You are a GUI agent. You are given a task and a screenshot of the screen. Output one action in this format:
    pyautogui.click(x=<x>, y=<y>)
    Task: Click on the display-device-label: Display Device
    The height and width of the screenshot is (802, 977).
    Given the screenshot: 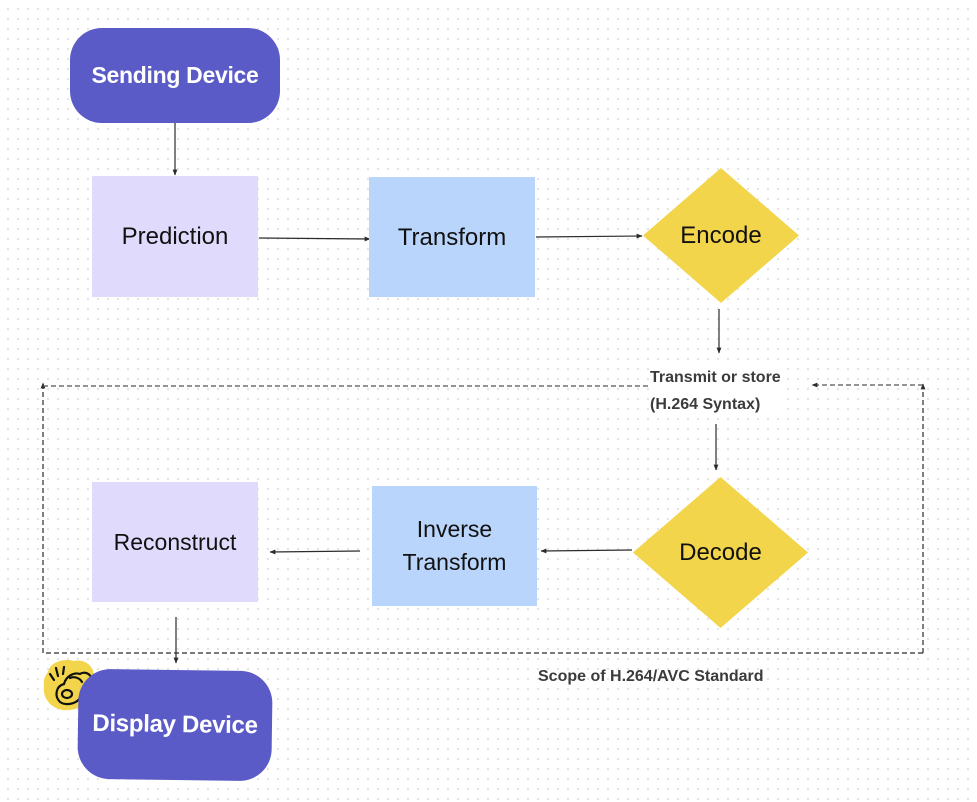 What is the action you would take?
    pyautogui.click(x=175, y=724)
    